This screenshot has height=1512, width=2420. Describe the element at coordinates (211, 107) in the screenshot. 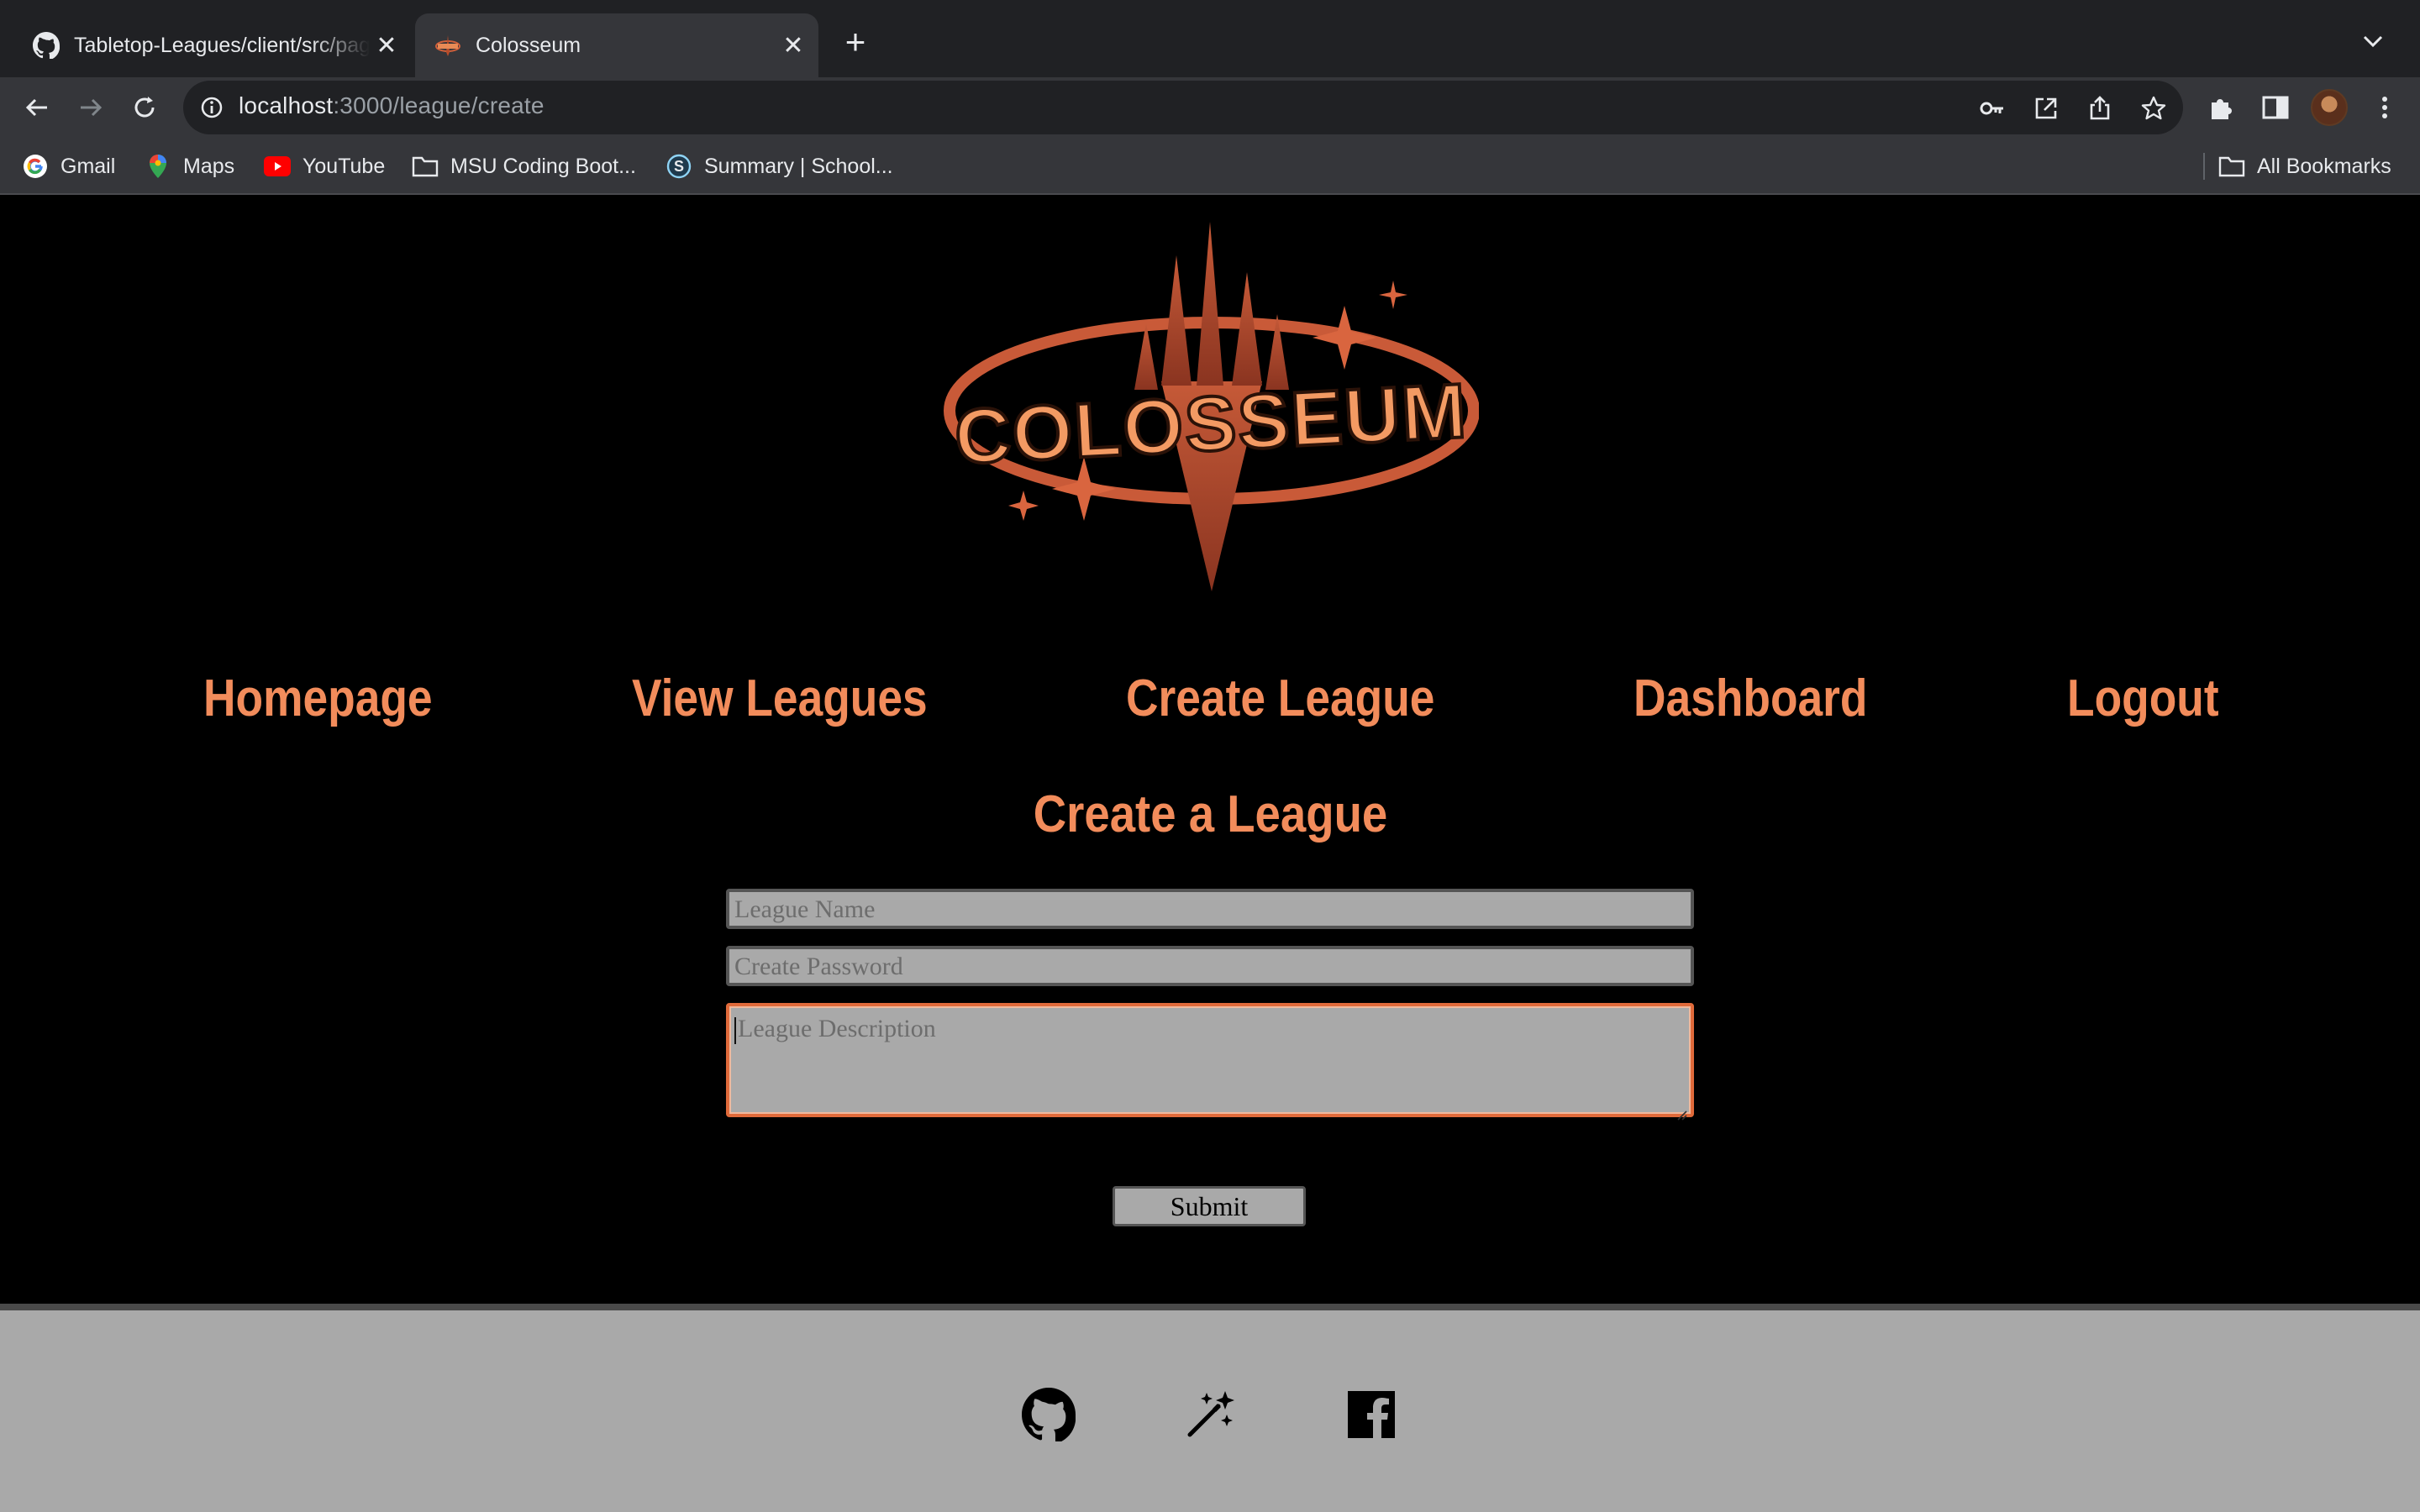

I see `info-icon` at that location.